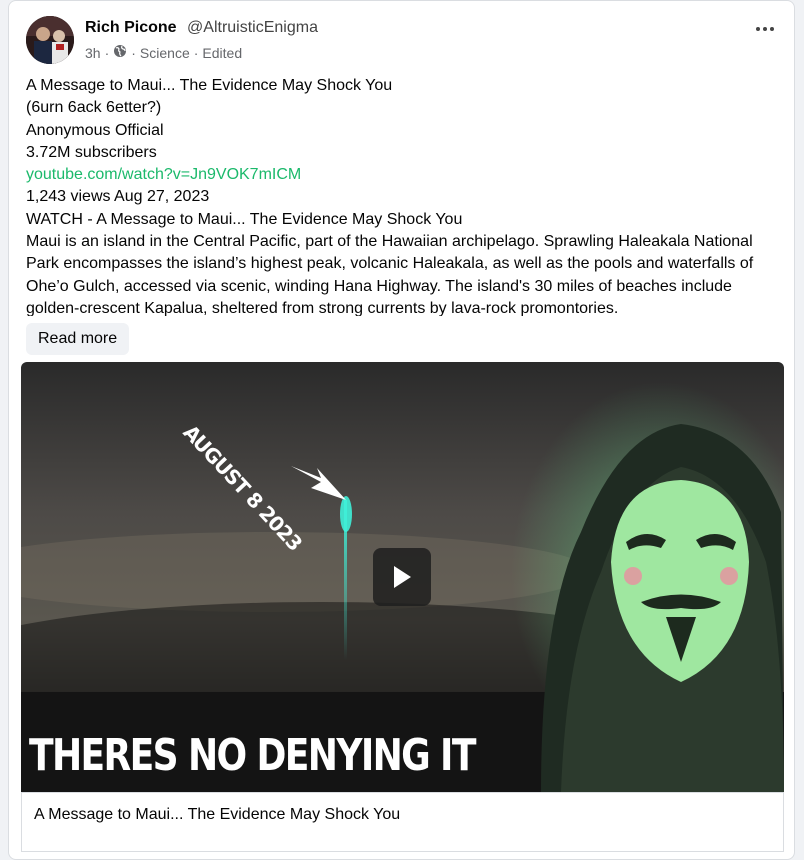 This screenshot has width=804, height=860. Describe the element at coordinates (91, 152) in the screenshot. I see `body-line: 3.72M subscribers` at that location.